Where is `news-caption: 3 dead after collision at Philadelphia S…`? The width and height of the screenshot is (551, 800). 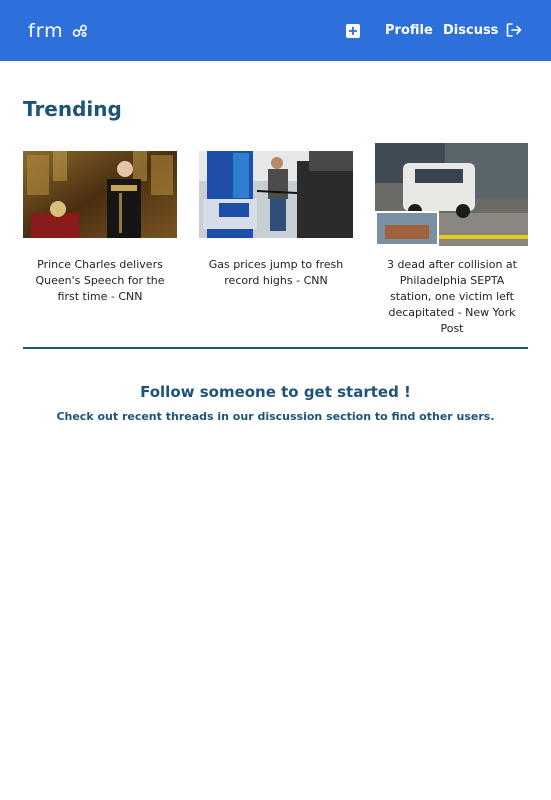 news-caption: 3 dead after collision at Philadelphia S… is located at coordinates (452, 297).